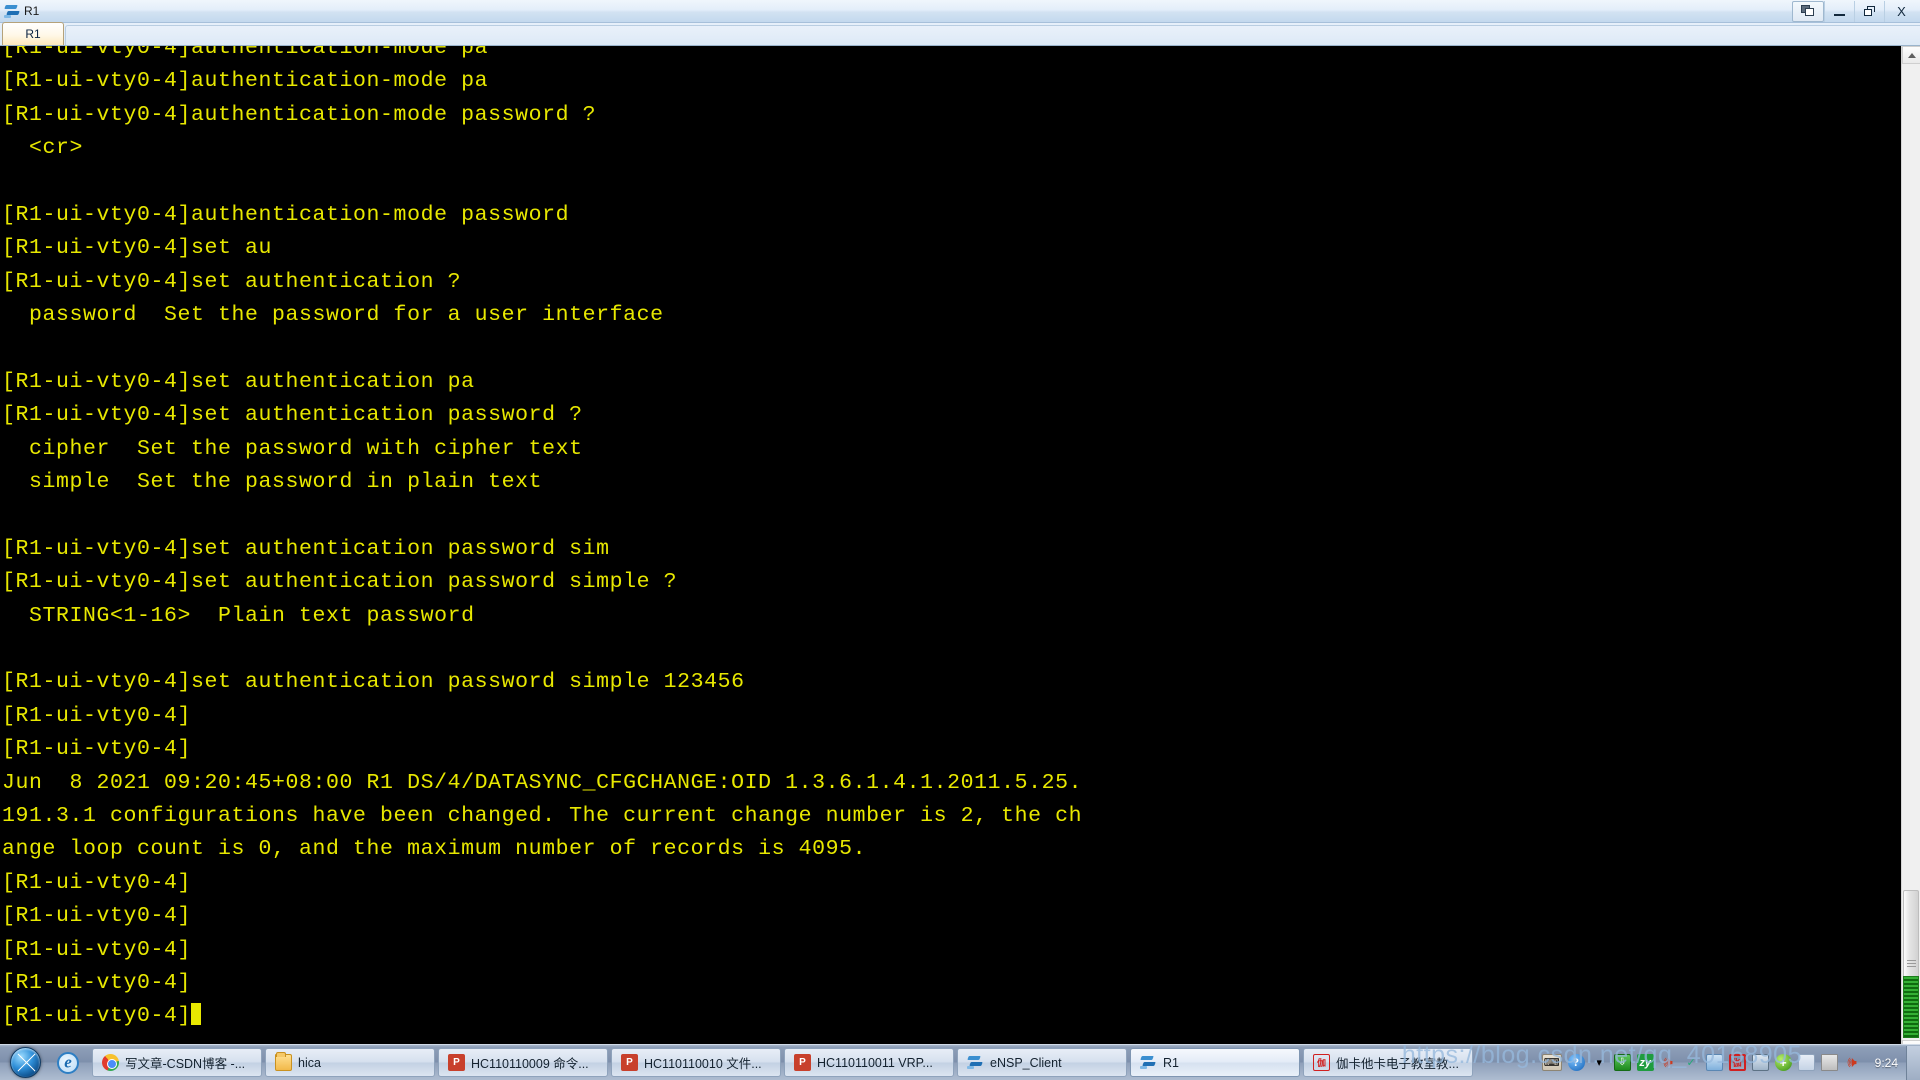 Image resolution: width=1920 pixels, height=1080 pixels. I want to click on terminal-cursor, so click(196, 1014).